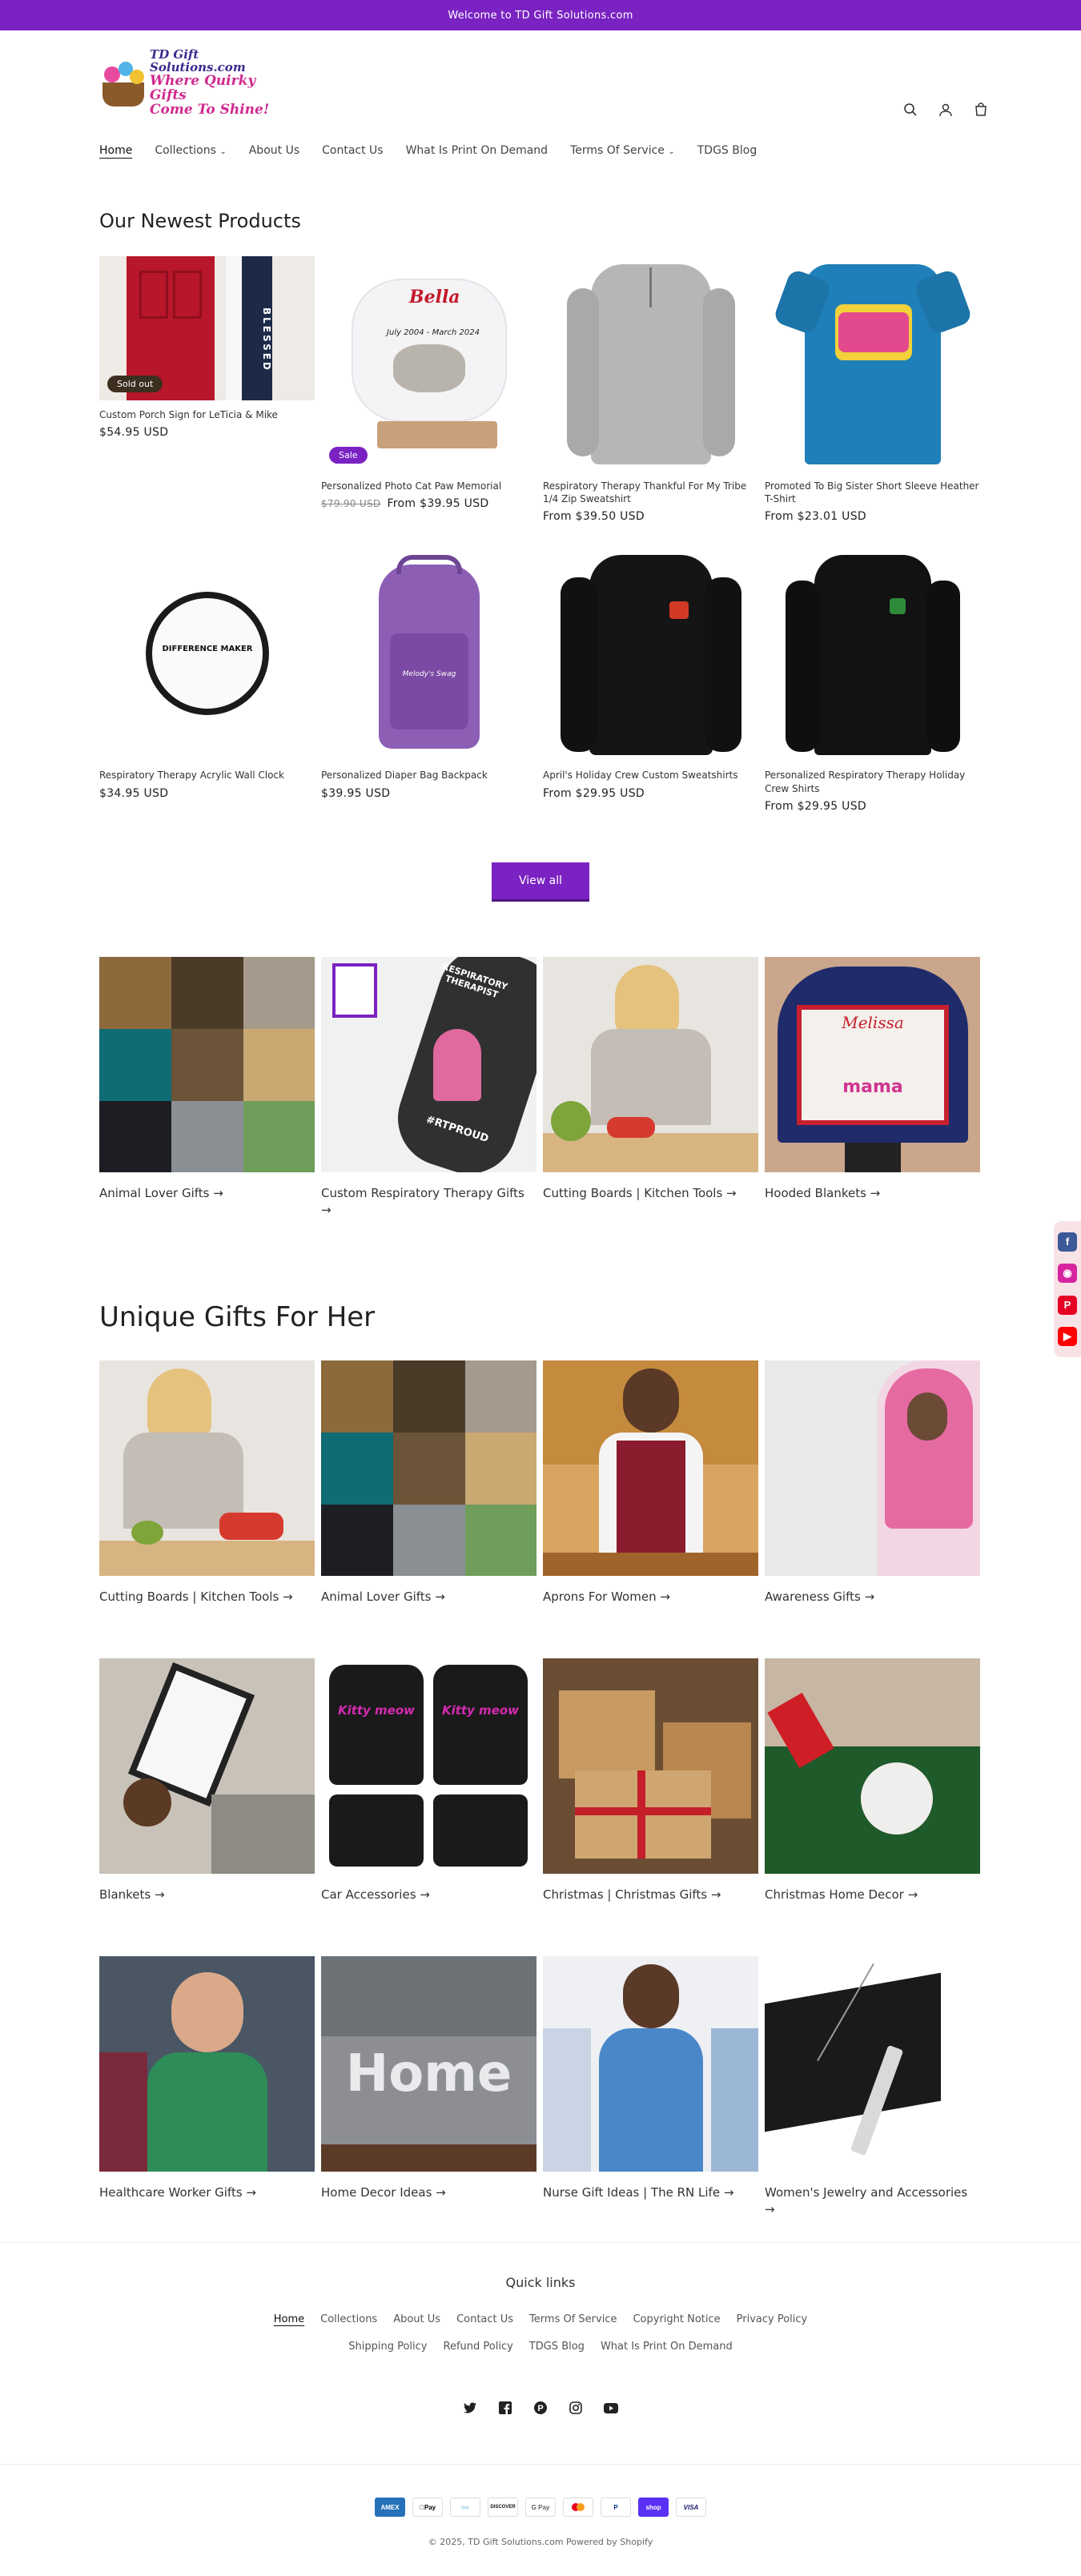 This screenshot has height=2576, width=1081. What do you see at coordinates (981, 110) in the screenshot?
I see `cart-icon` at bounding box center [981, 110].